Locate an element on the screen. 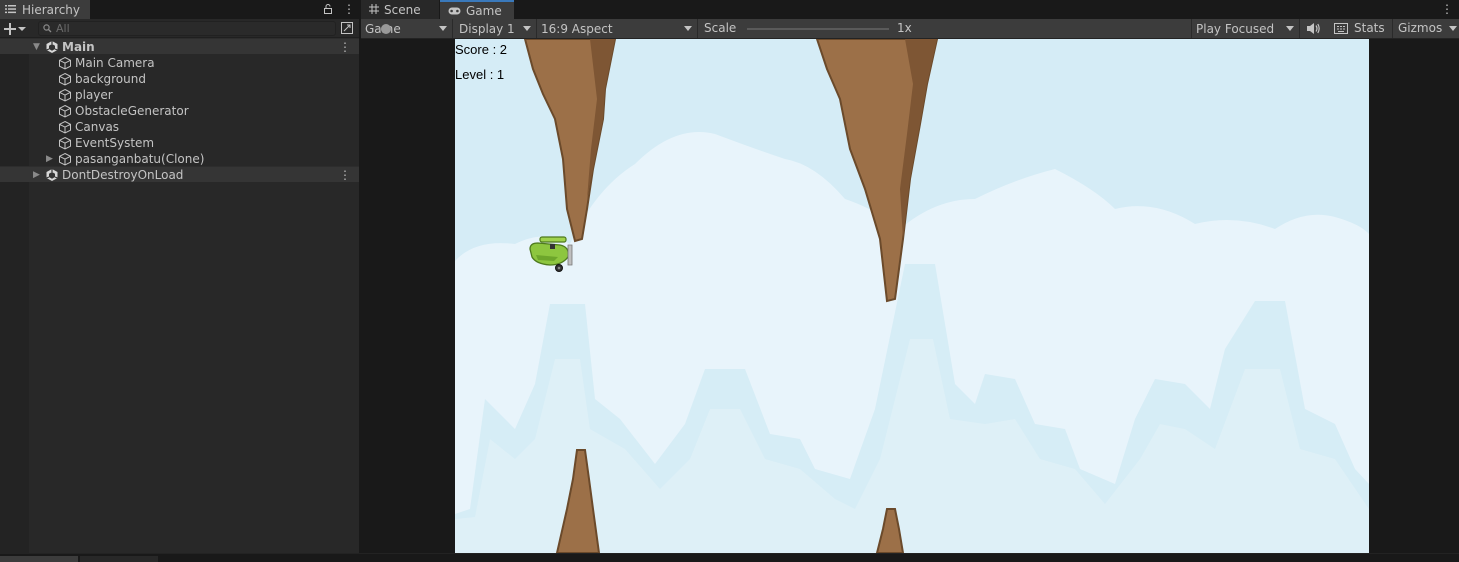  hierarchy-row-label: player is located at coordinates (94, 95).